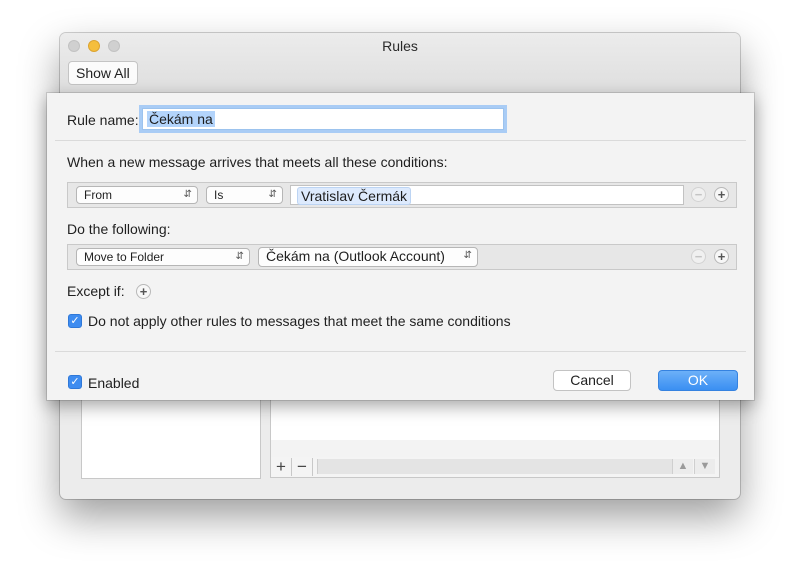  I want to click on action-folder-value: Čekám na (Outlook Account), so click(355, 256).